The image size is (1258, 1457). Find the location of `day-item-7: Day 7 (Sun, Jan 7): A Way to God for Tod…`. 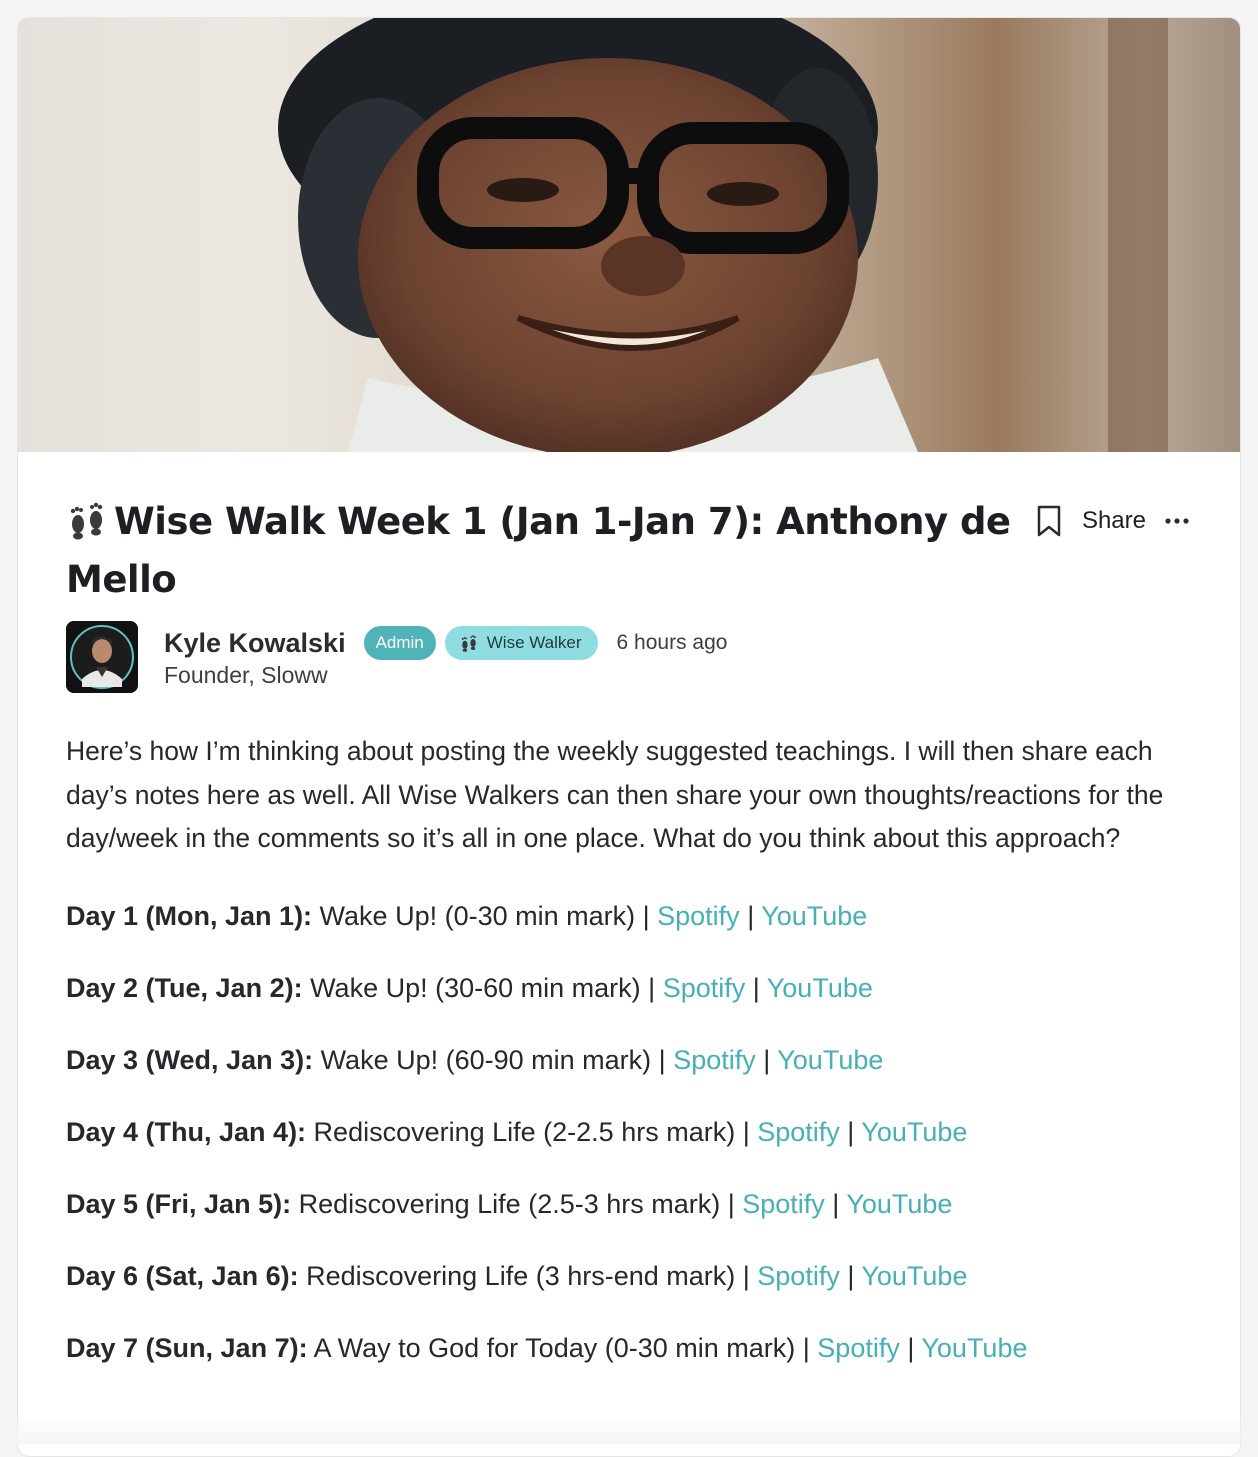

day-item-7: Day 7 (Sun, Jan 7): A Way to God for Tod… is located at coordinates (629, 1367).